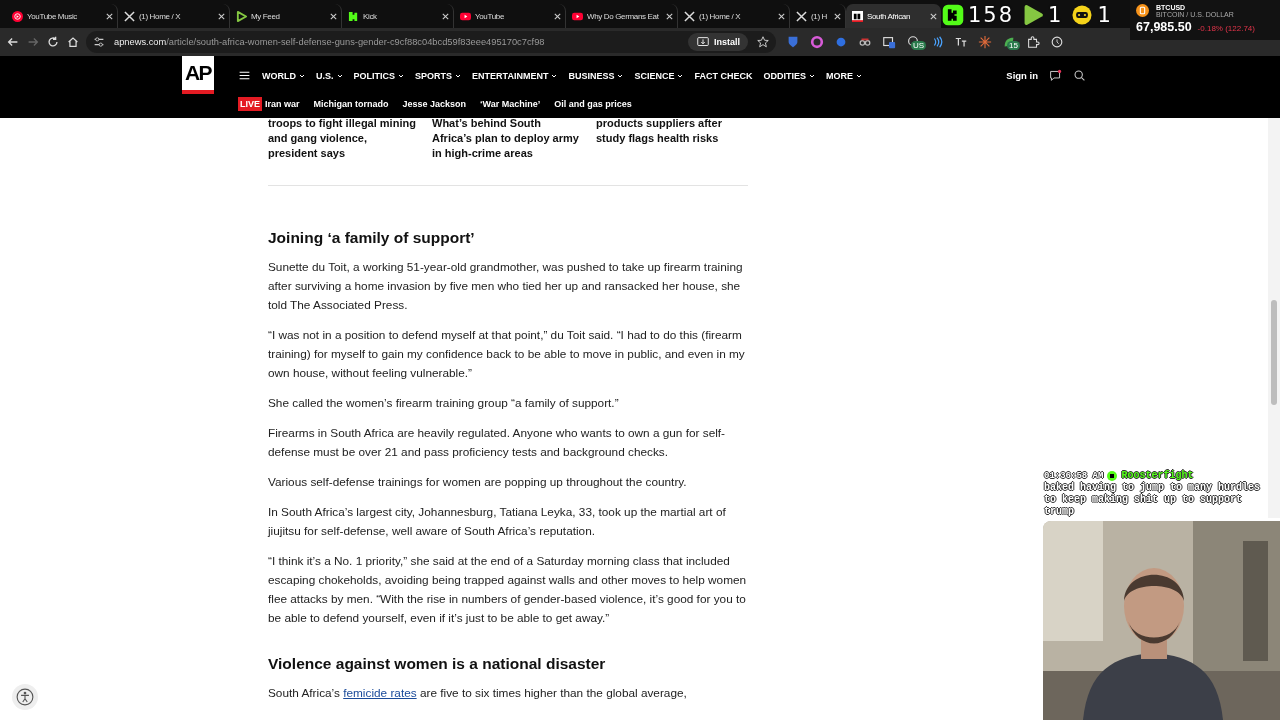 The height and width of the screenshot is (720, 1280). What do you see at coordinates (379, 75) in the screenshot?
I see `nav-link: POLITICS` at bounding box center [379, 75].